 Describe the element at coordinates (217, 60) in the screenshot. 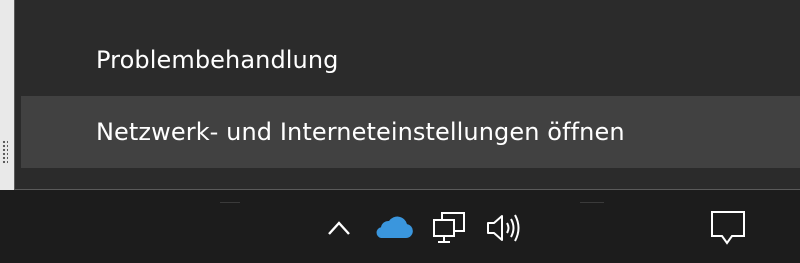

I see `menu-item-label: Problembehandlung` at that location.